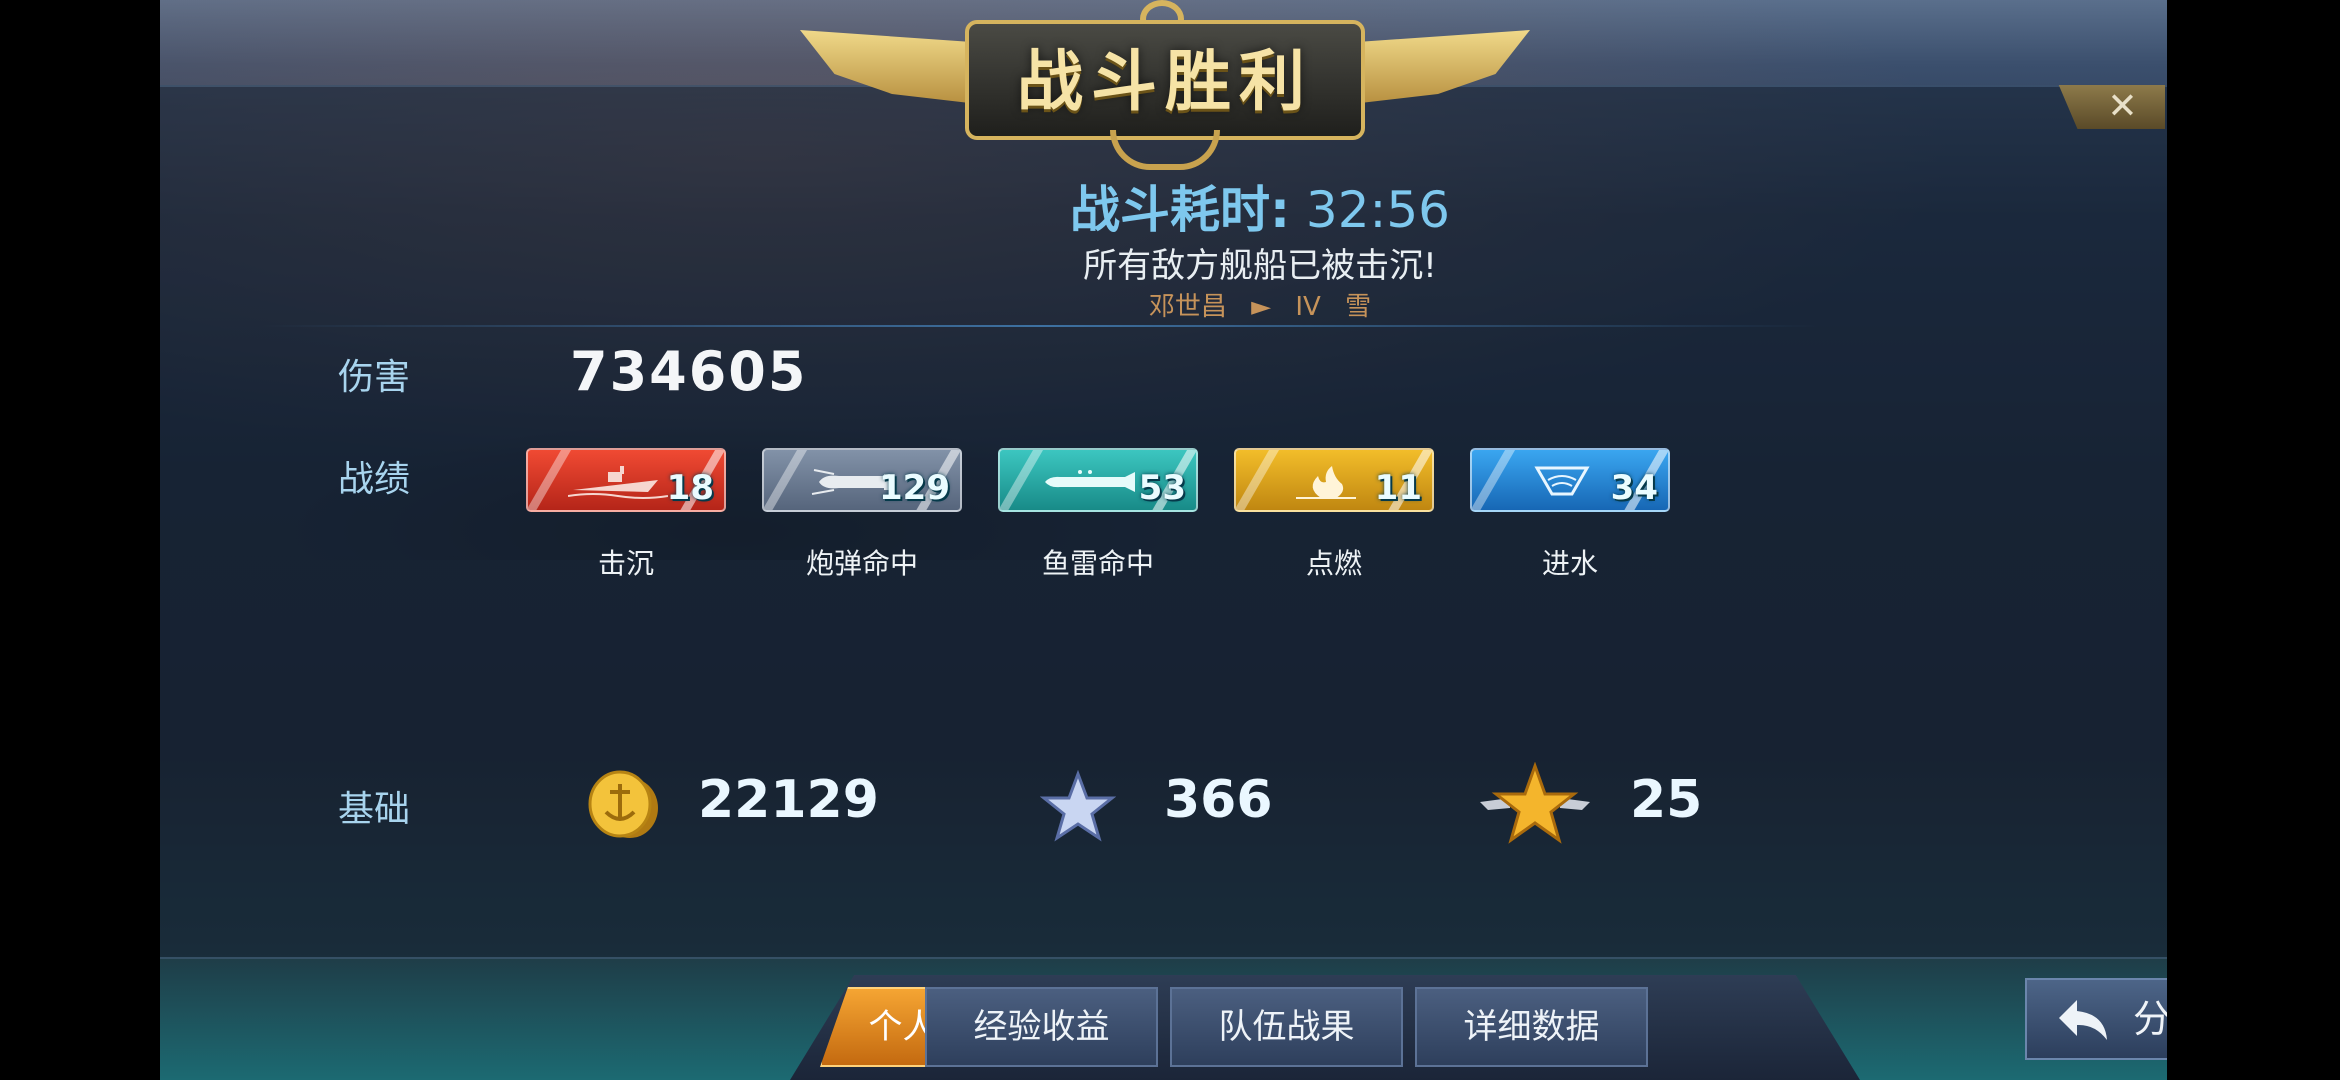 Image resolution: width=2340 pixels, height=1080 pixels. What do you see at coordinates (1090, 481) in the screenshot?
I see `torpedo-icon` at bounding box center [1090, 481].